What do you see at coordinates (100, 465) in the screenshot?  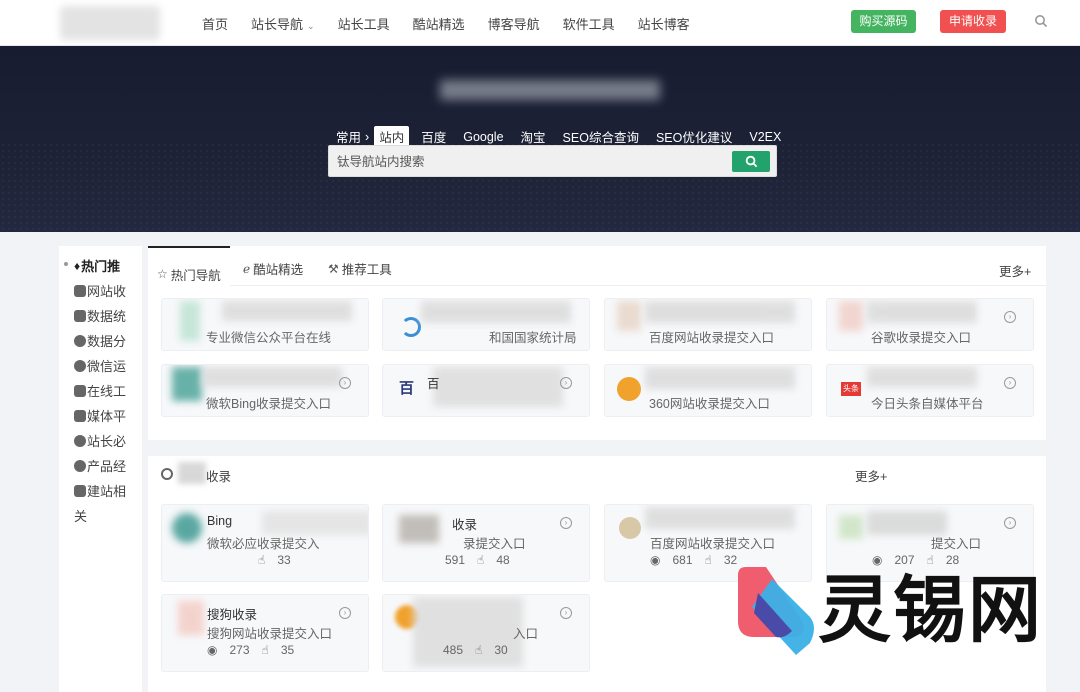 I see `sidebar-item-product-manager: 产品经` at bounding box center [100, 465].